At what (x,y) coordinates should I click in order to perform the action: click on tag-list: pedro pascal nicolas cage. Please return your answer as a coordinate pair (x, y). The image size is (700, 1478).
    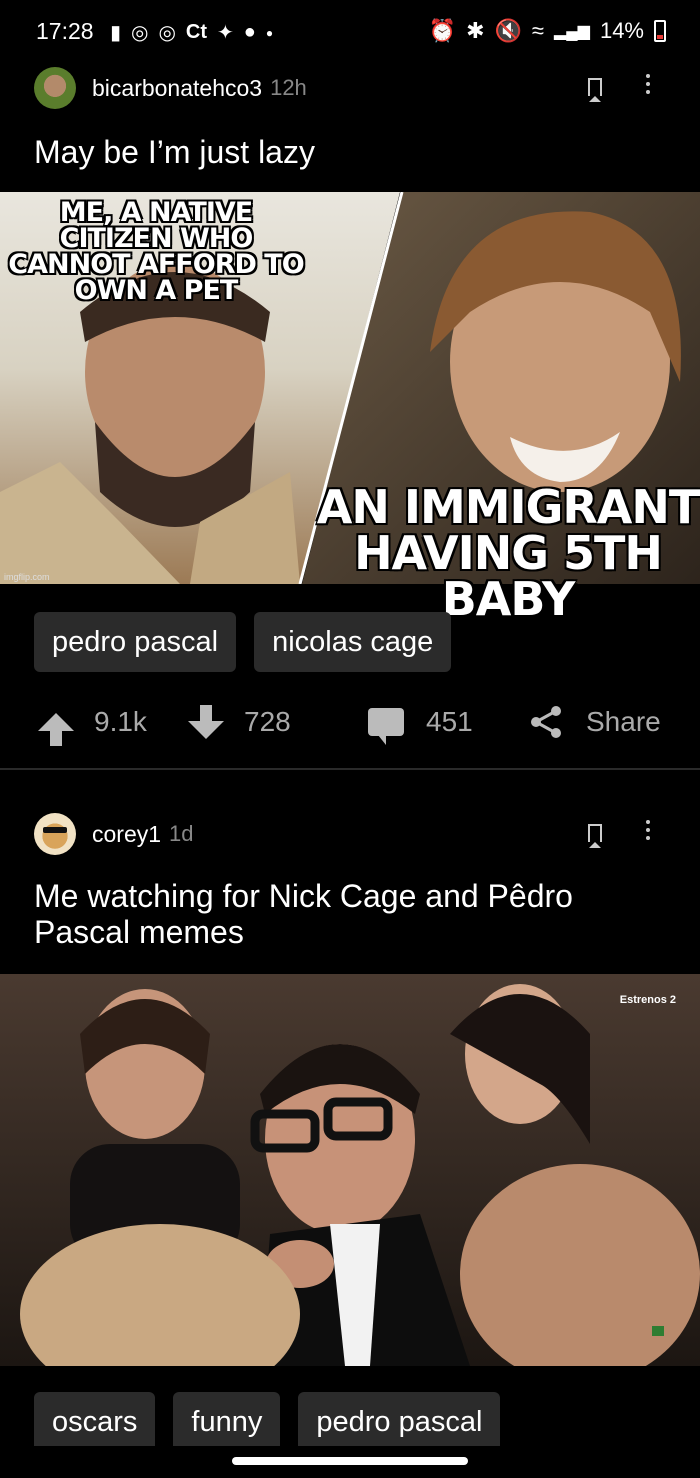
    Looking at the image, I should click on (243, 642).